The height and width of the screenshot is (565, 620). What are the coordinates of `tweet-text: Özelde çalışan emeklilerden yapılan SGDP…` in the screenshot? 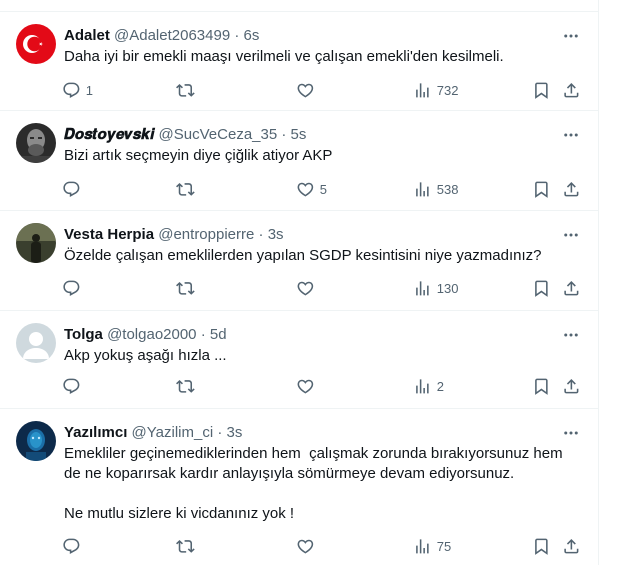 It's located at (303, 255).